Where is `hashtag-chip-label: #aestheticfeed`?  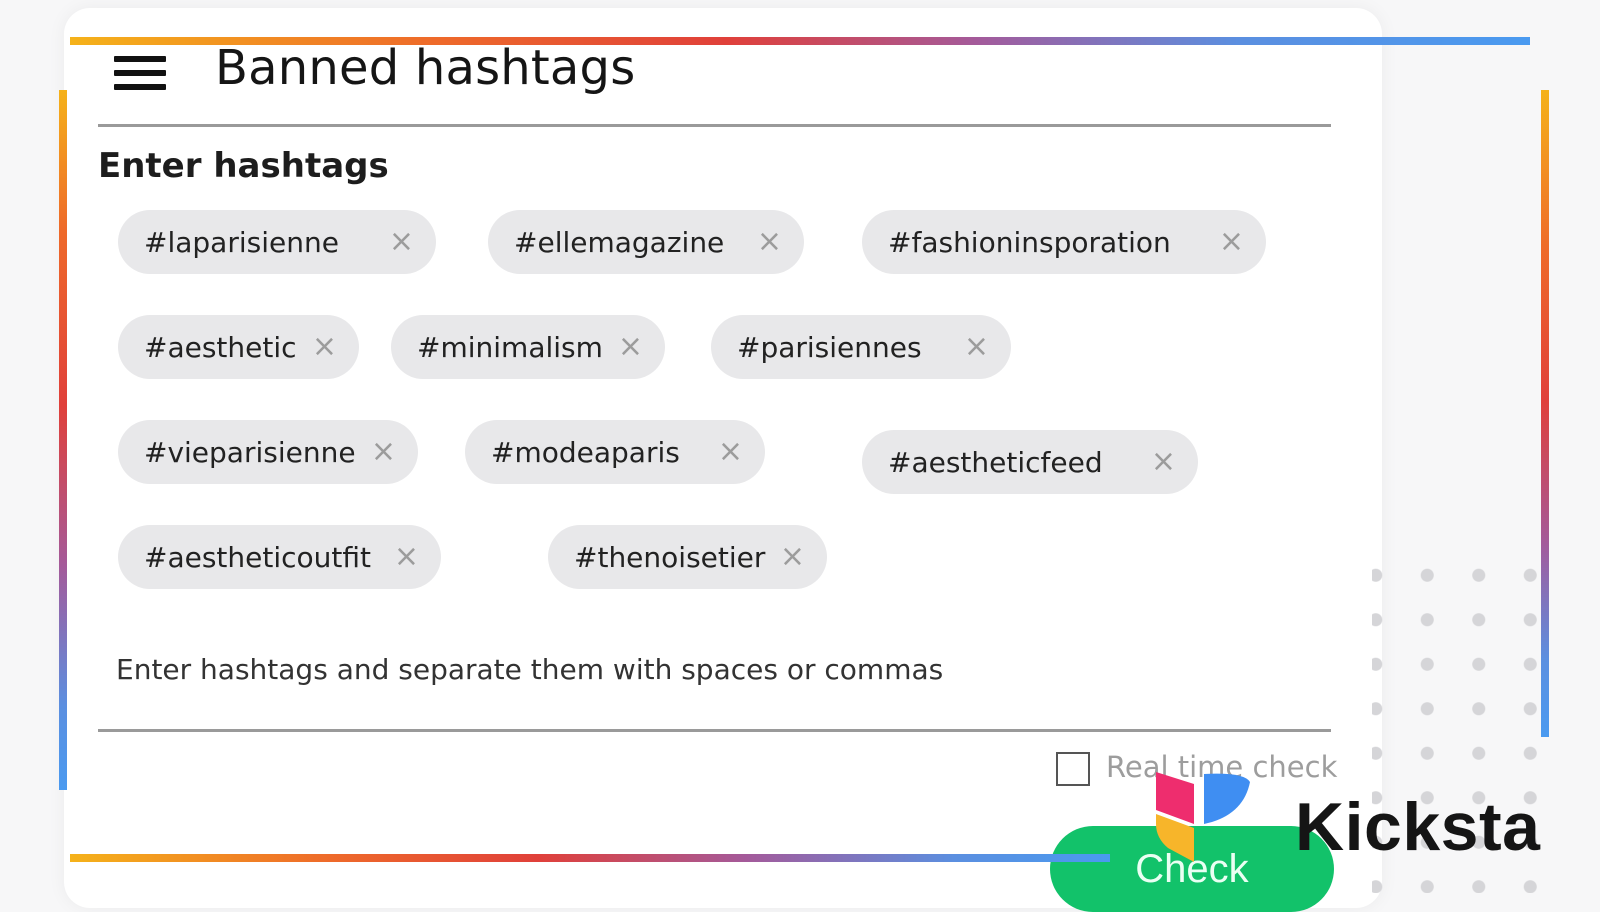
hashtag-chip-label: #aestheticfeed is located at coordinates (995, 462).